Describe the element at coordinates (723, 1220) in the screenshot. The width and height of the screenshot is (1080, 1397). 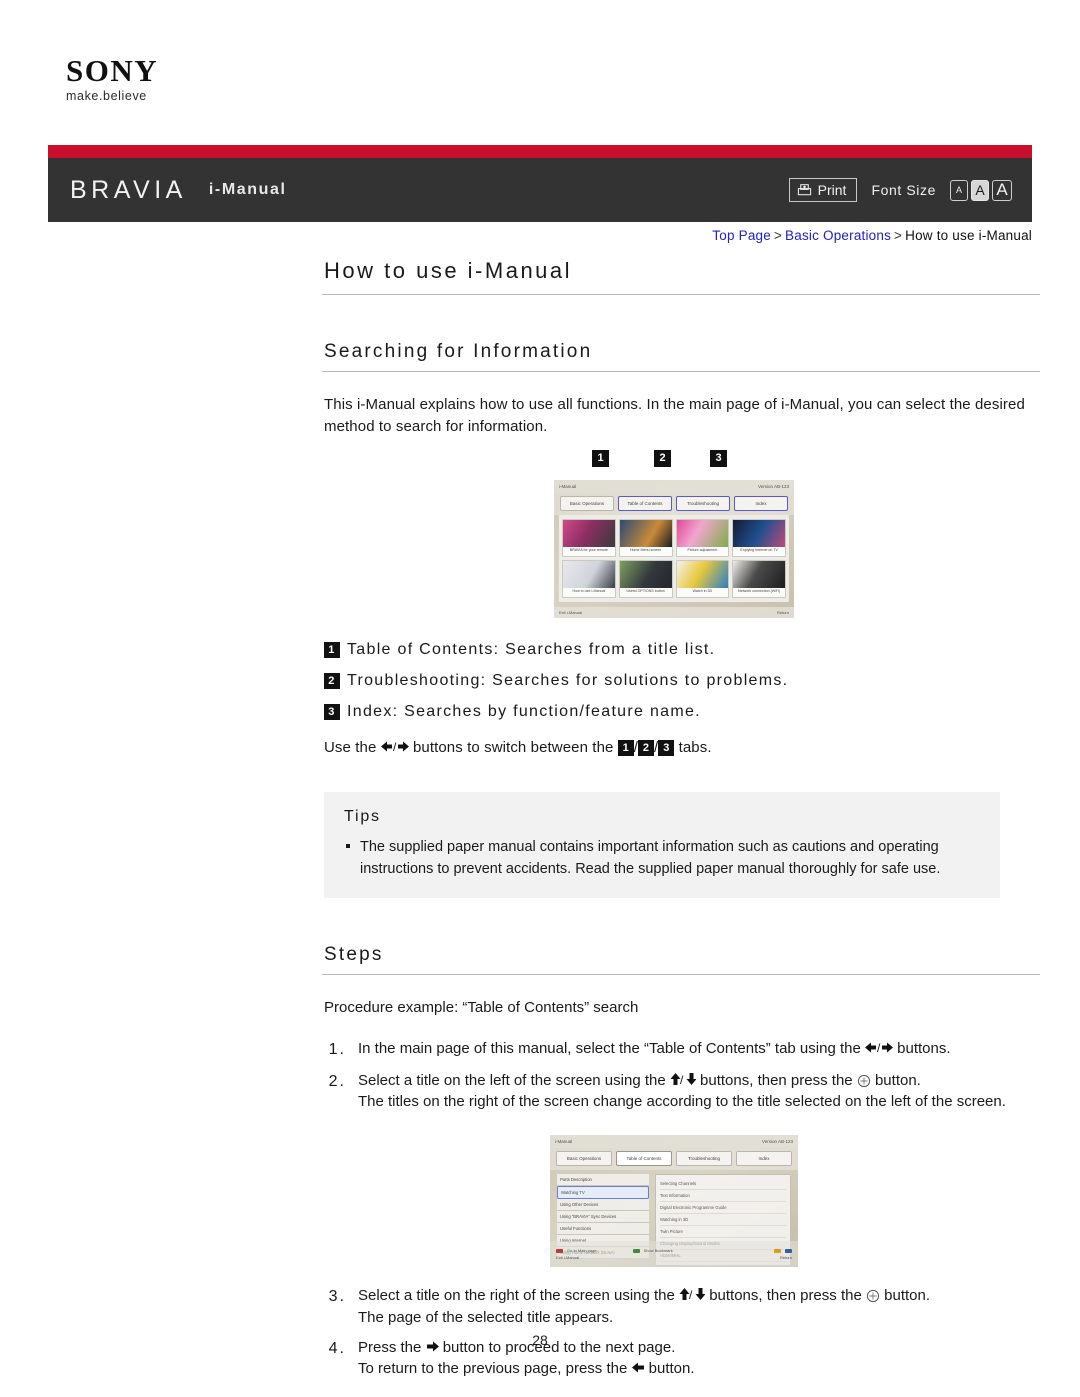
I see `list-item: Watching in 3D` at that location.